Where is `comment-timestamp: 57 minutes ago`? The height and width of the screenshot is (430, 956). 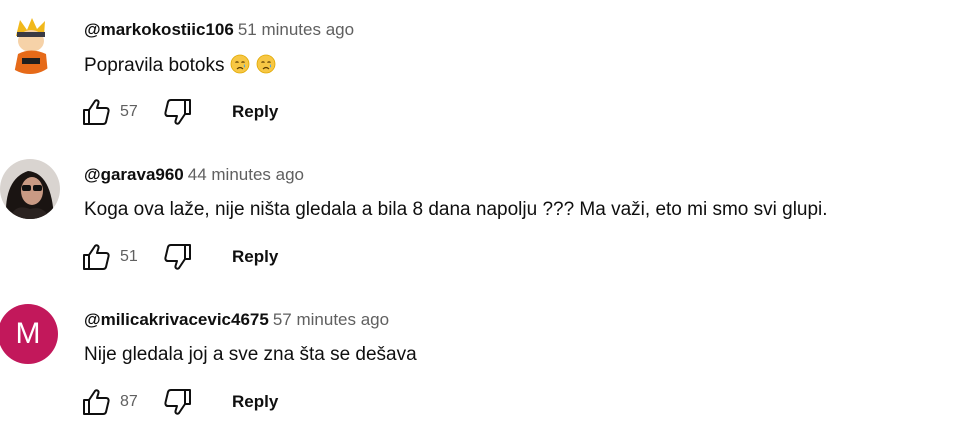
comment-timestamp: 57 minutes ago is located at coordinates (331, 319).